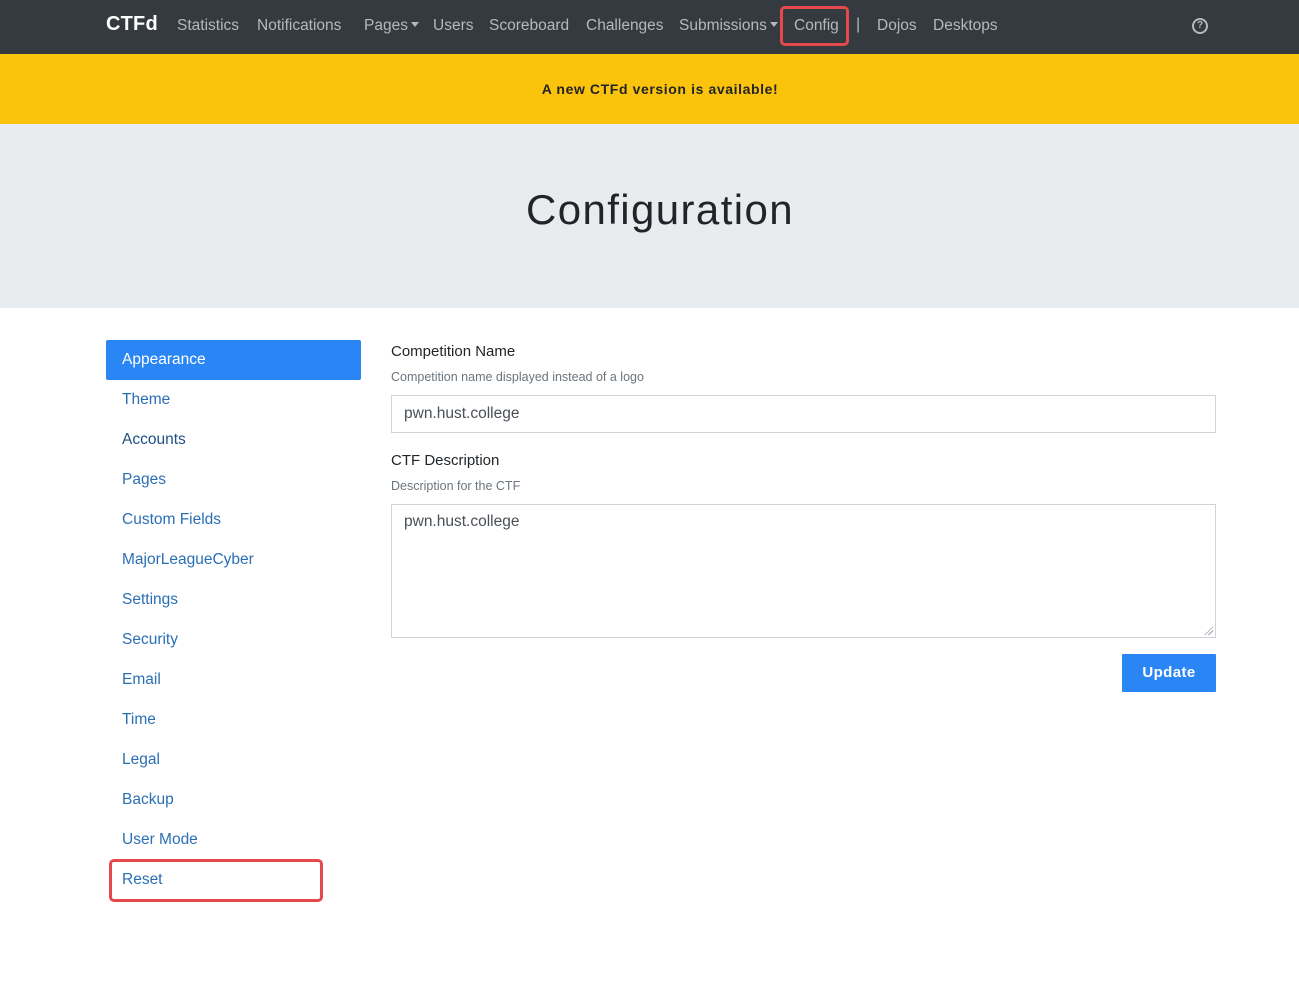 The image size is (1299, 984). I want to click on sidebar-item-pages: Pages, so click(233, 480).